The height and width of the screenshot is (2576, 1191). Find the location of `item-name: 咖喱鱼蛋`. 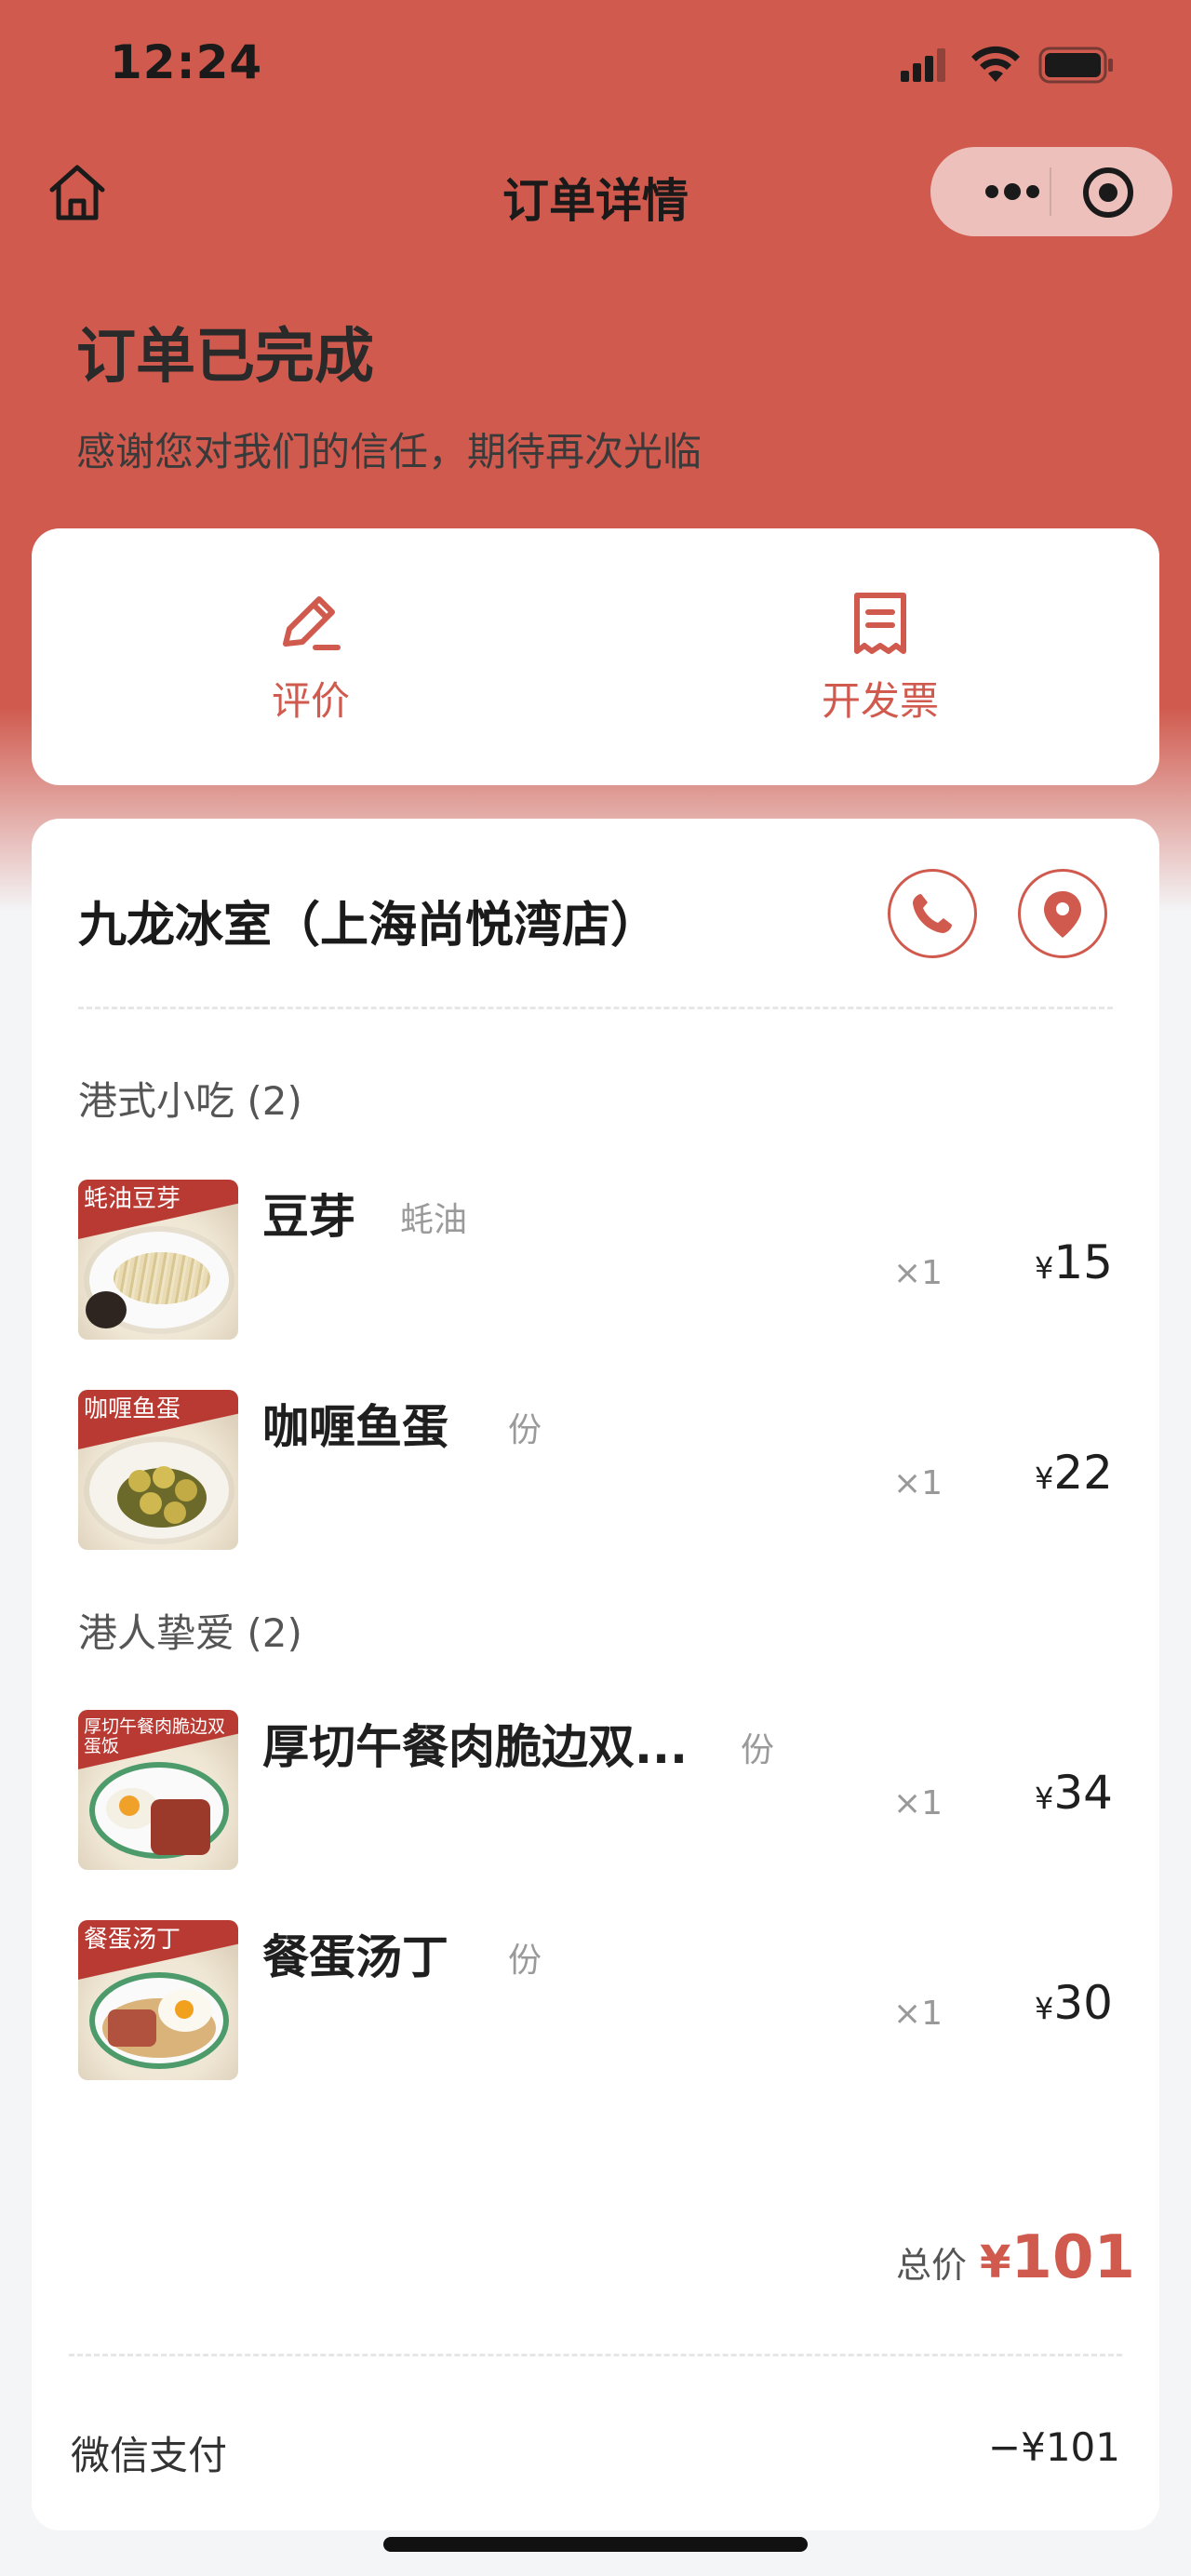

item-name: 咖喱鱼蛋 is located at coordinates (355, 1427).